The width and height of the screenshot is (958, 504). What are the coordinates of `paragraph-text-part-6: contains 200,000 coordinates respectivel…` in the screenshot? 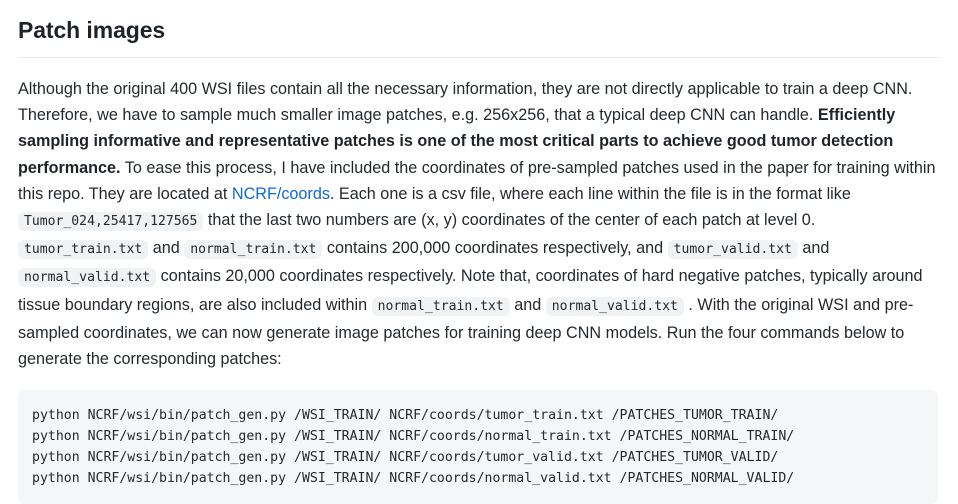 It's located at (495, 248).